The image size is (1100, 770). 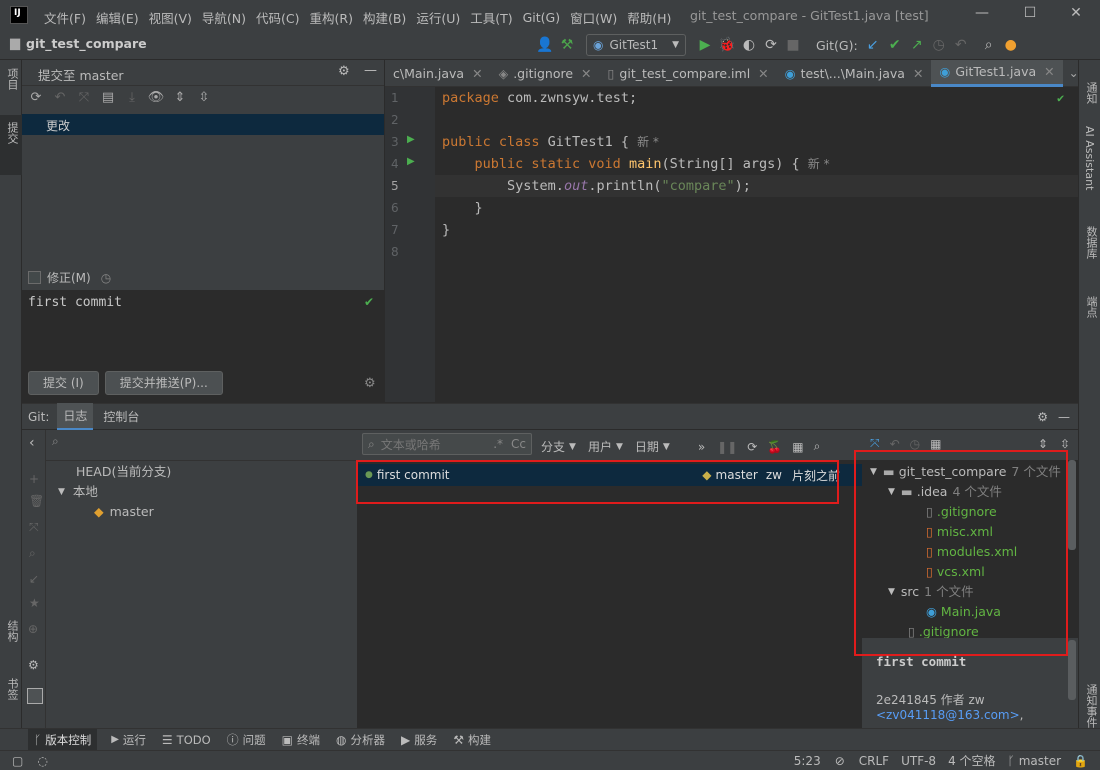 What do you see at coordinates (35, 696) in the screenshot?
I see `layout-icon` at bounding box center [35, 696].